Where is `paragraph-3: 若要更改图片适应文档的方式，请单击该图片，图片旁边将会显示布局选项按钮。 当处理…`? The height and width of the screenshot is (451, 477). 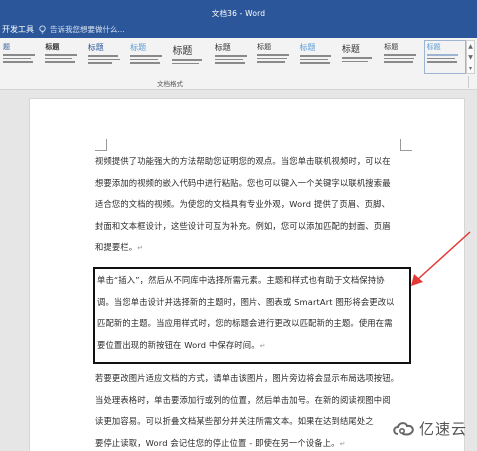 paragraph-3: 若要更改图片适应文档的方式，请单击该图片，图片旁边将会显示布局选项按钮。 当处理… is located at coordinates (250, 409).